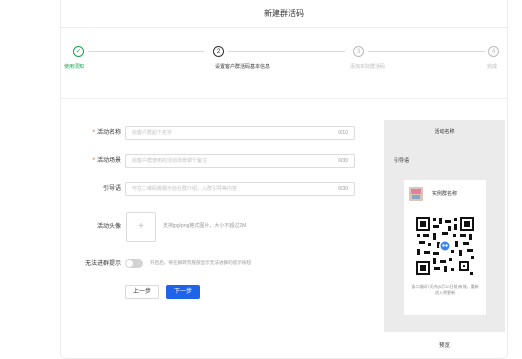 The height and width of the screenshot is (359, 522). I want to click on scene-row: * 活动场景, so click(60, 161).